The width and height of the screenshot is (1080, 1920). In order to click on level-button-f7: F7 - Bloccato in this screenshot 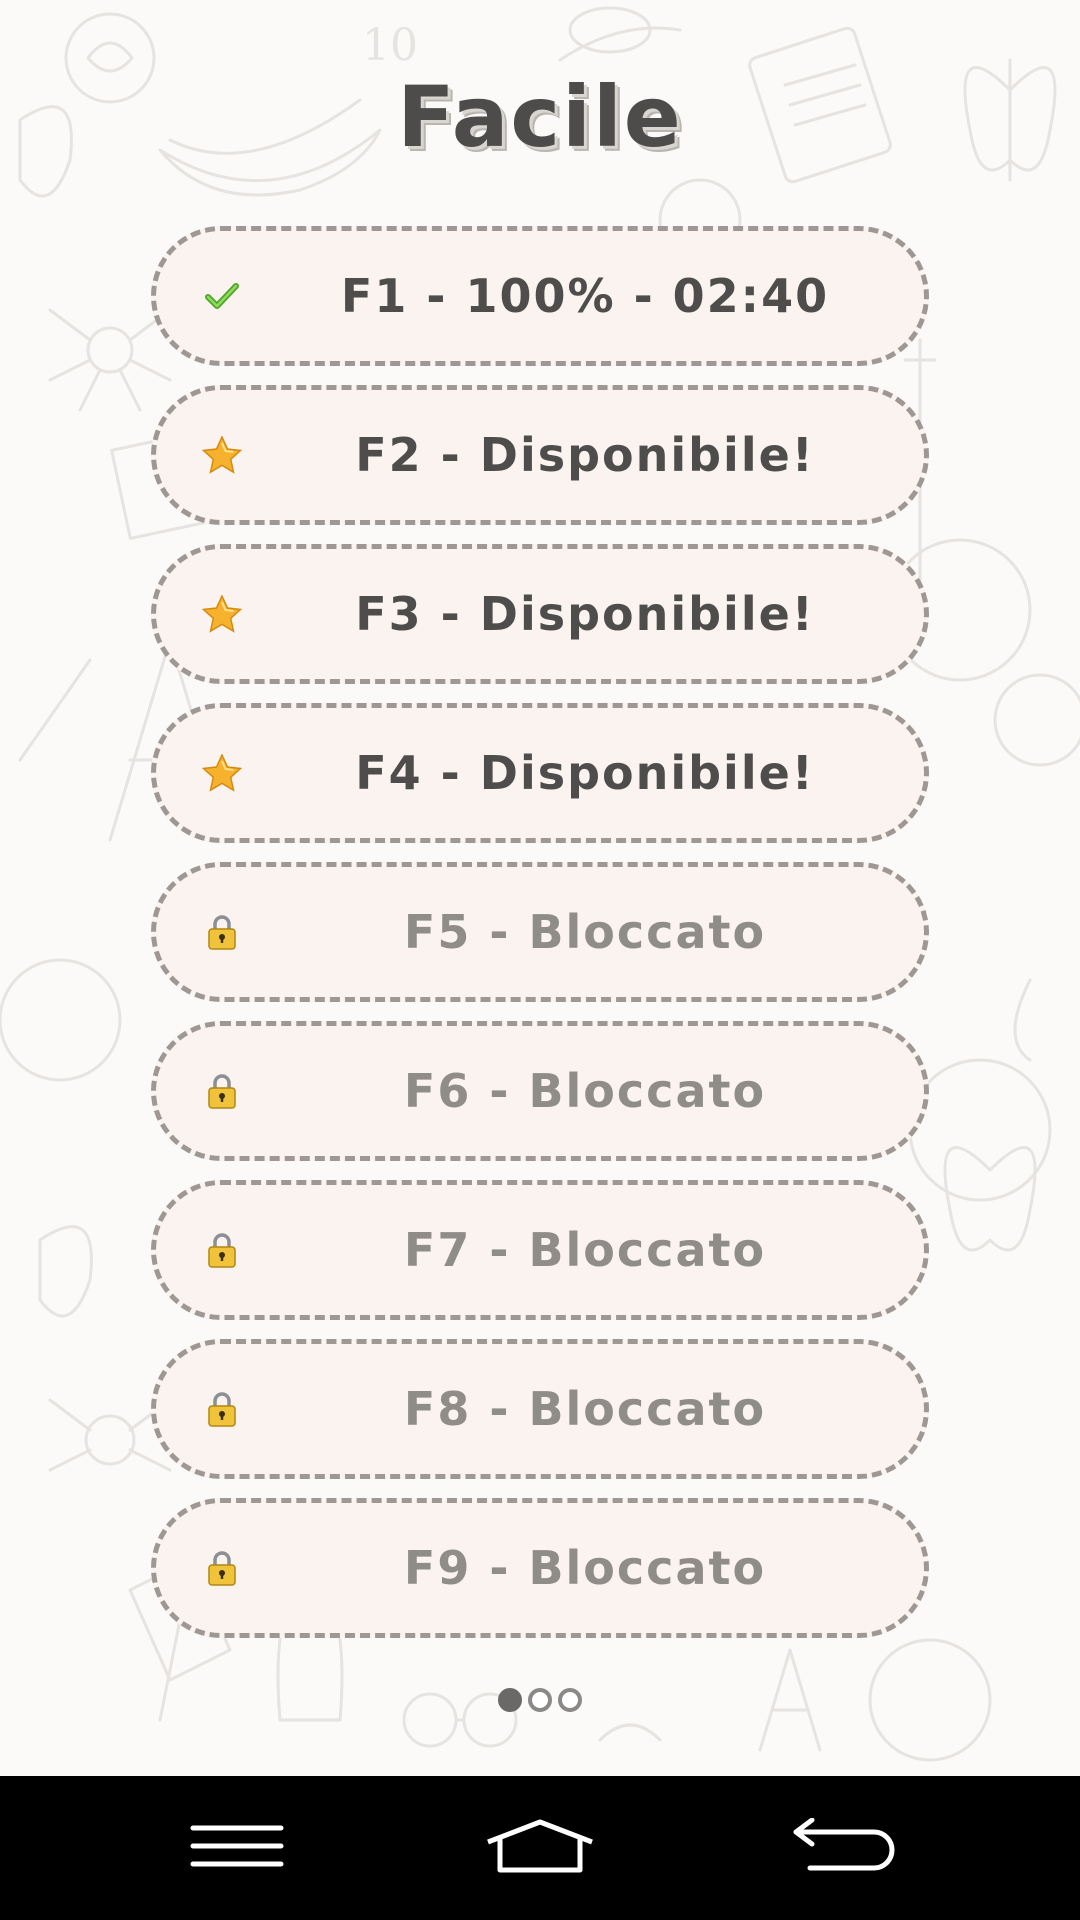, I will do `click(540, 1250)`.